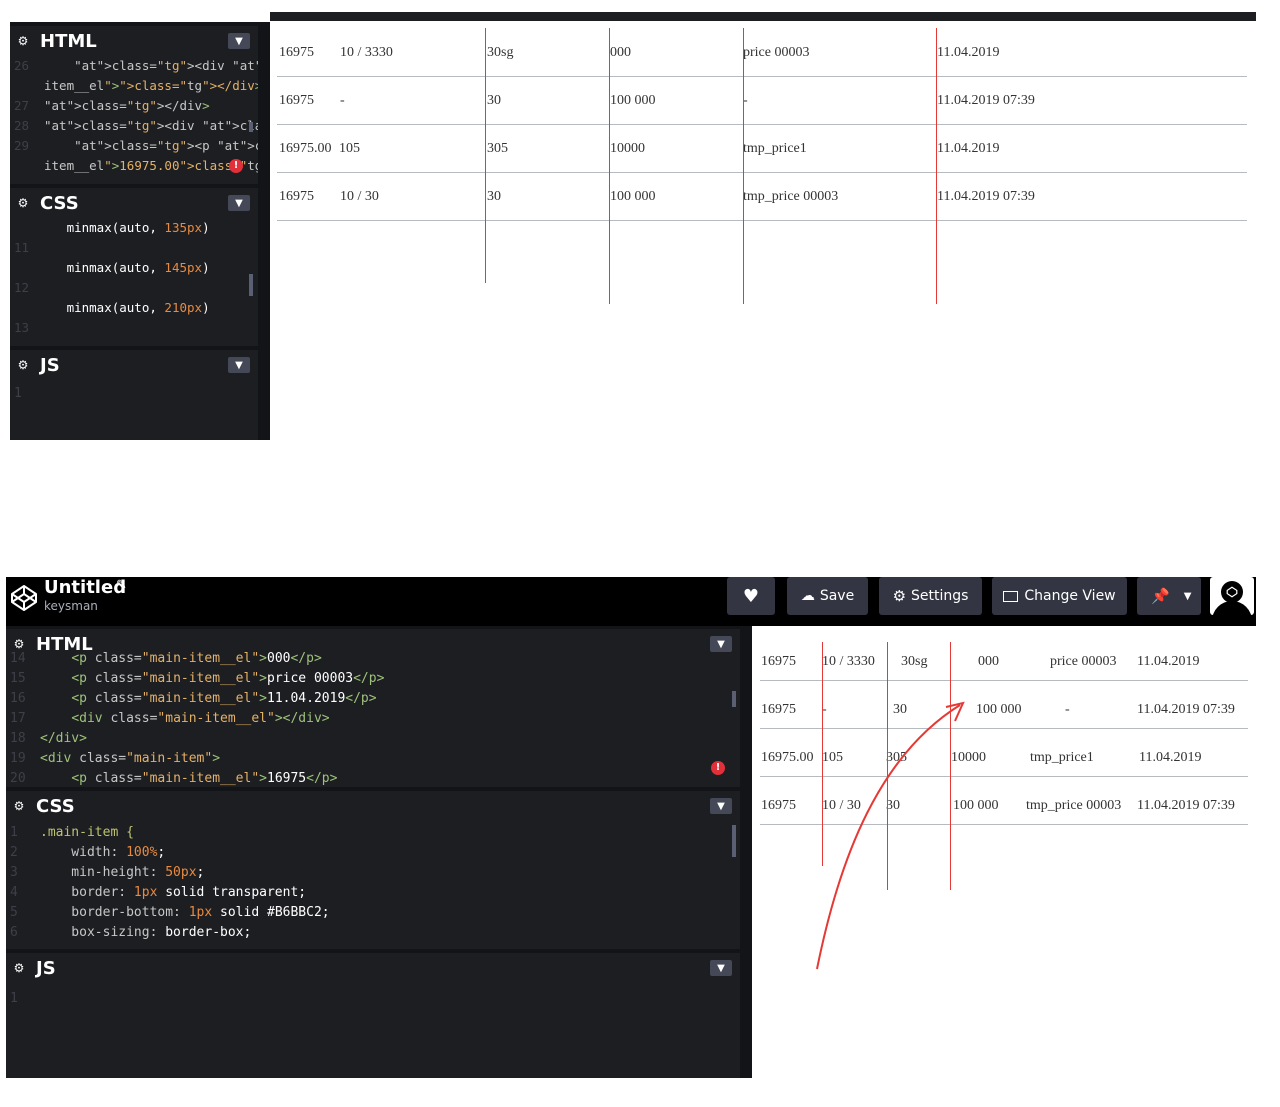 The image size is (1280, 1107). I want to click on table-cell: 000, so click(988, 661).